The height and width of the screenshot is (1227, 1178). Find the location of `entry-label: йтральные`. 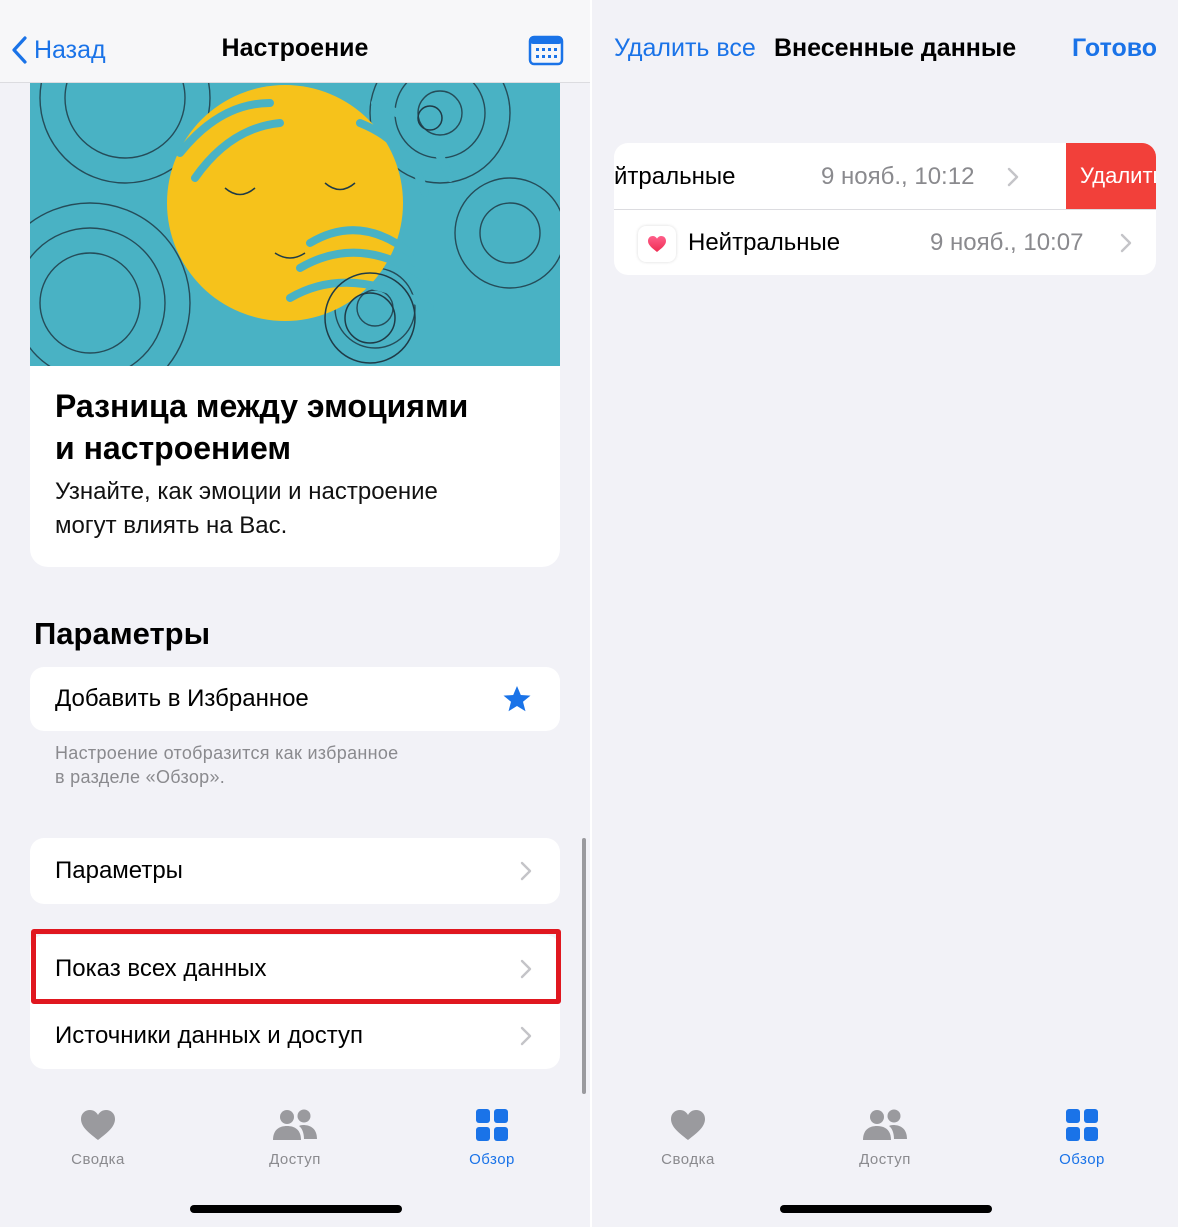

entry-label: йтральные is located at coordinates (675, 176).